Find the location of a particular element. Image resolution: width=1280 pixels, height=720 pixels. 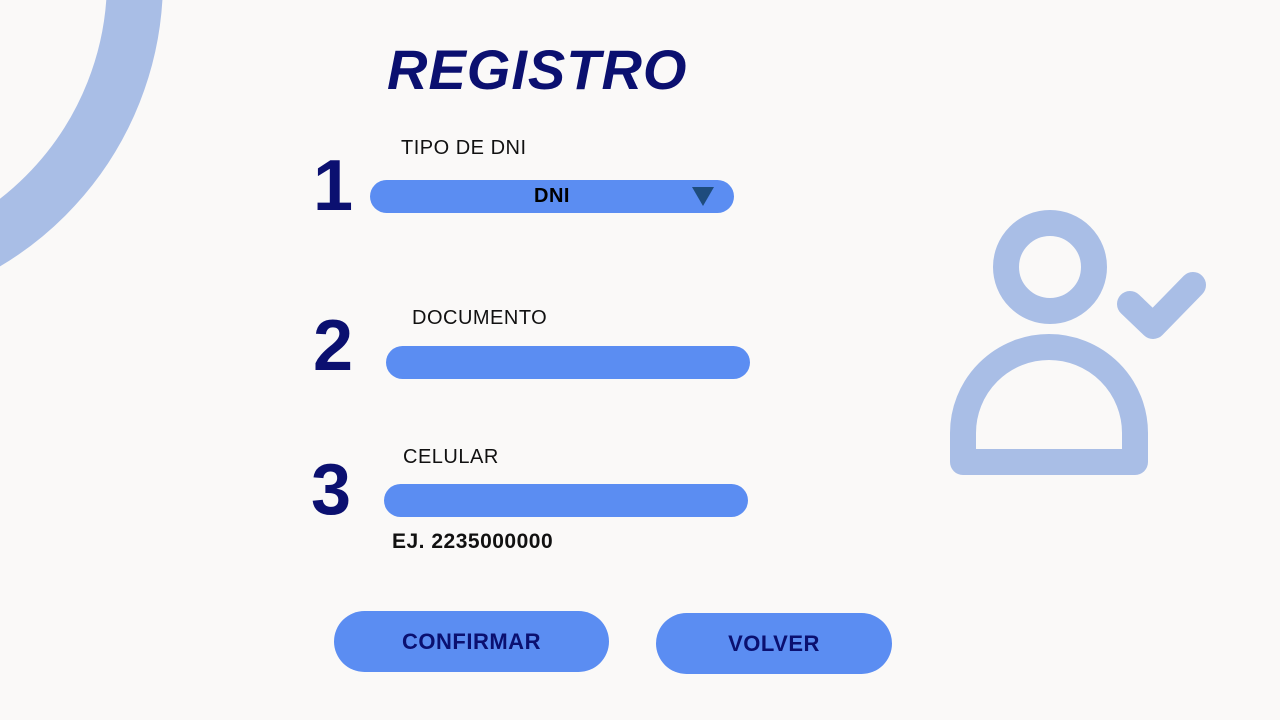

decorative-arc is located at coordinates (81, 133).